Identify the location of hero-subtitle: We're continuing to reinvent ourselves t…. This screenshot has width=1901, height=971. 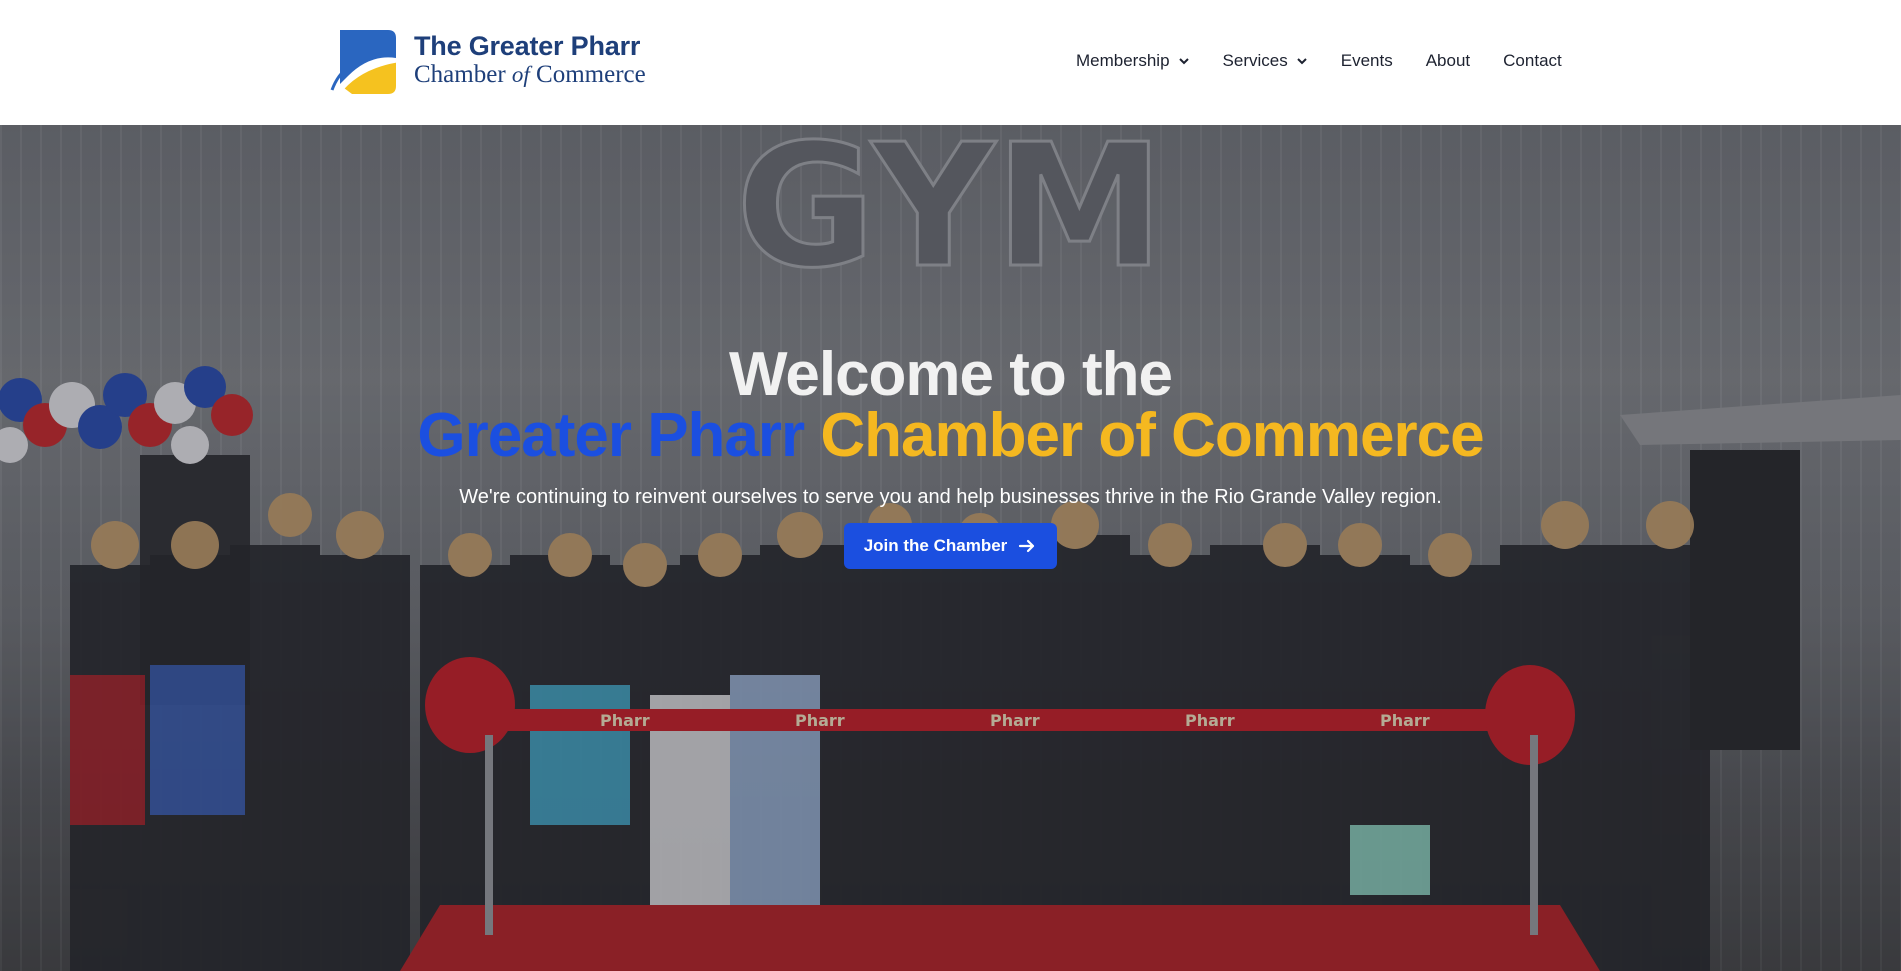
(950, 497).